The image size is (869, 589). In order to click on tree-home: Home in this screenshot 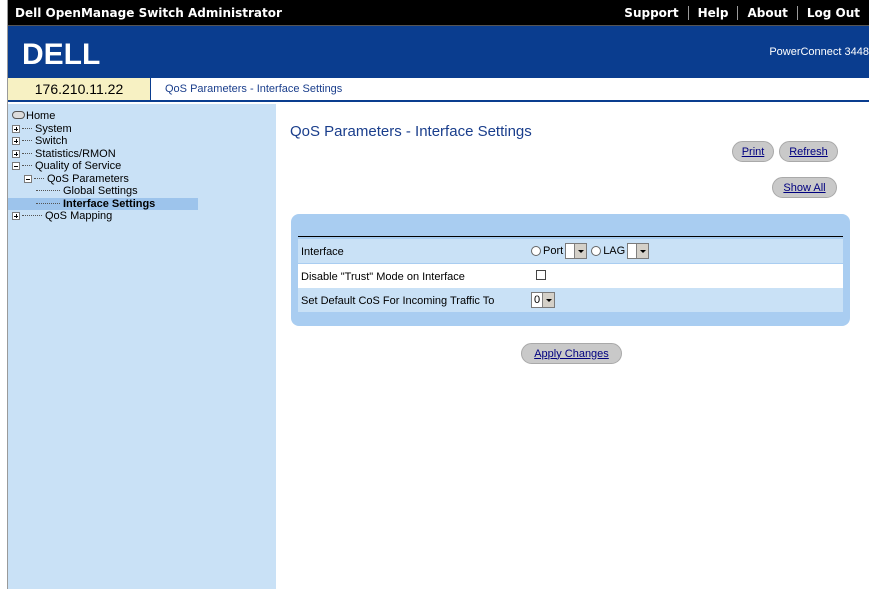, I will do `click(105, 116)`.